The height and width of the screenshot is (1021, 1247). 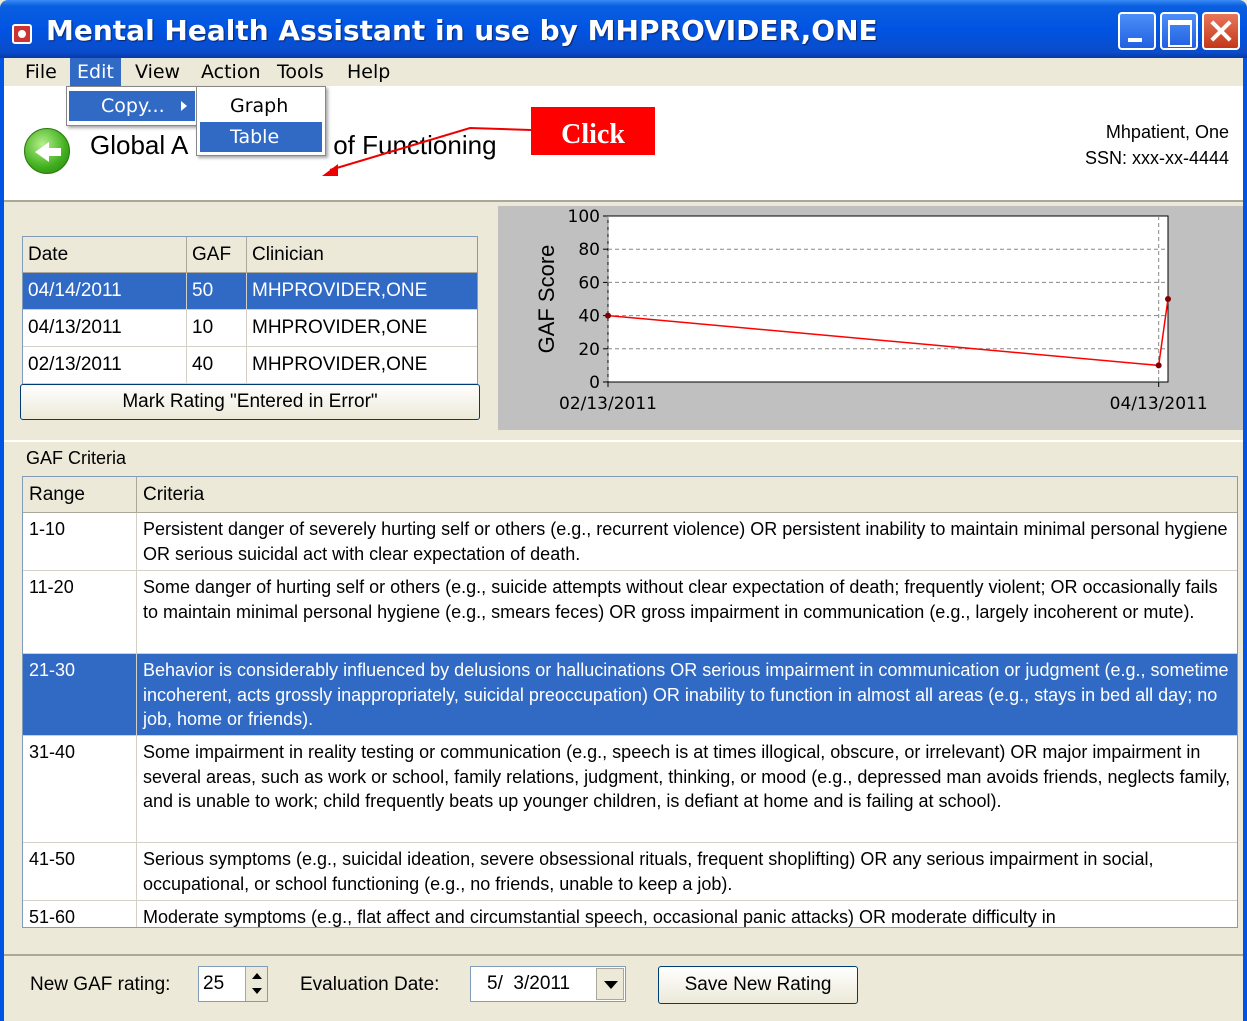 I want to click on y-axis-label: GAF Score, so click(x=546, y=299).